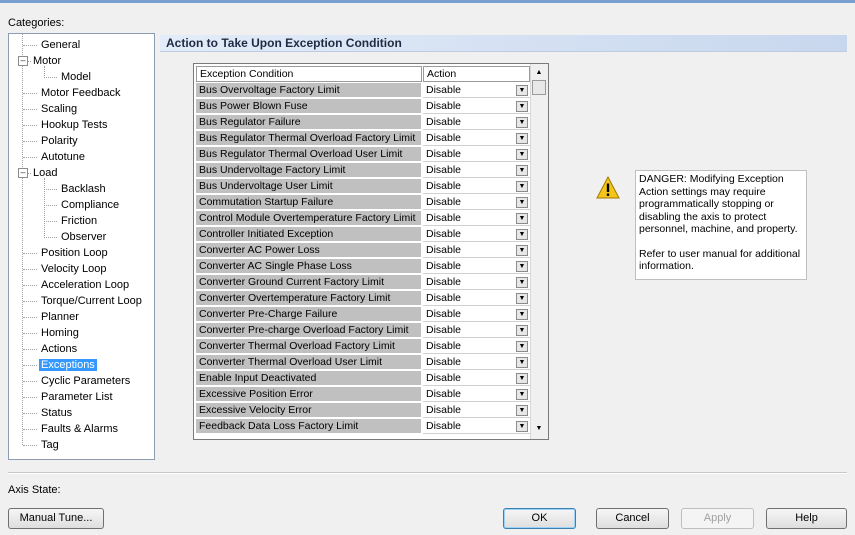 This screenshot has width=855, height=535. What do you see at coordinates (79, 221) in the screenshot?
I see `tree-item: Friction` at bounding box center [79, 221].